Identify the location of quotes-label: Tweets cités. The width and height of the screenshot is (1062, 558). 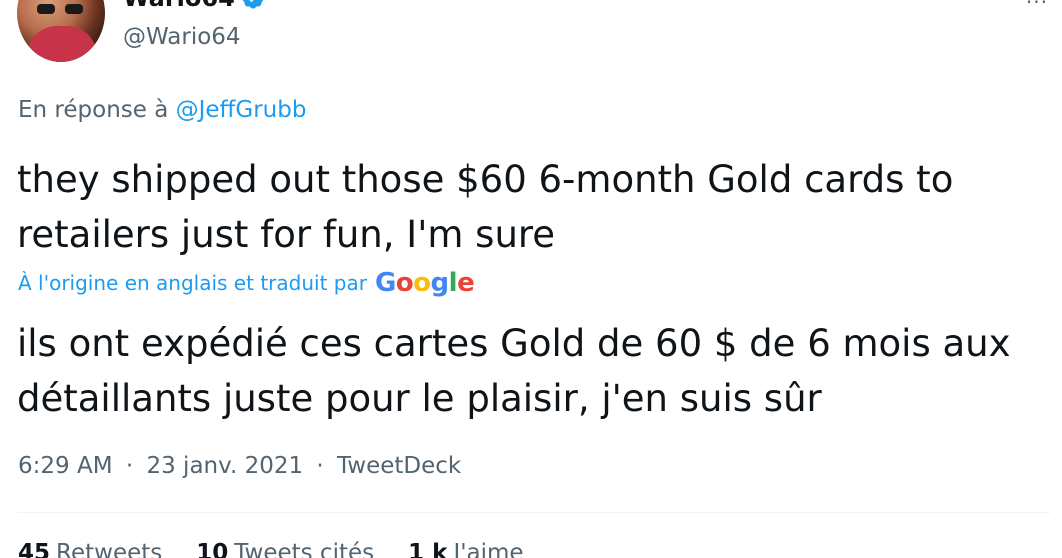
(304, 549).